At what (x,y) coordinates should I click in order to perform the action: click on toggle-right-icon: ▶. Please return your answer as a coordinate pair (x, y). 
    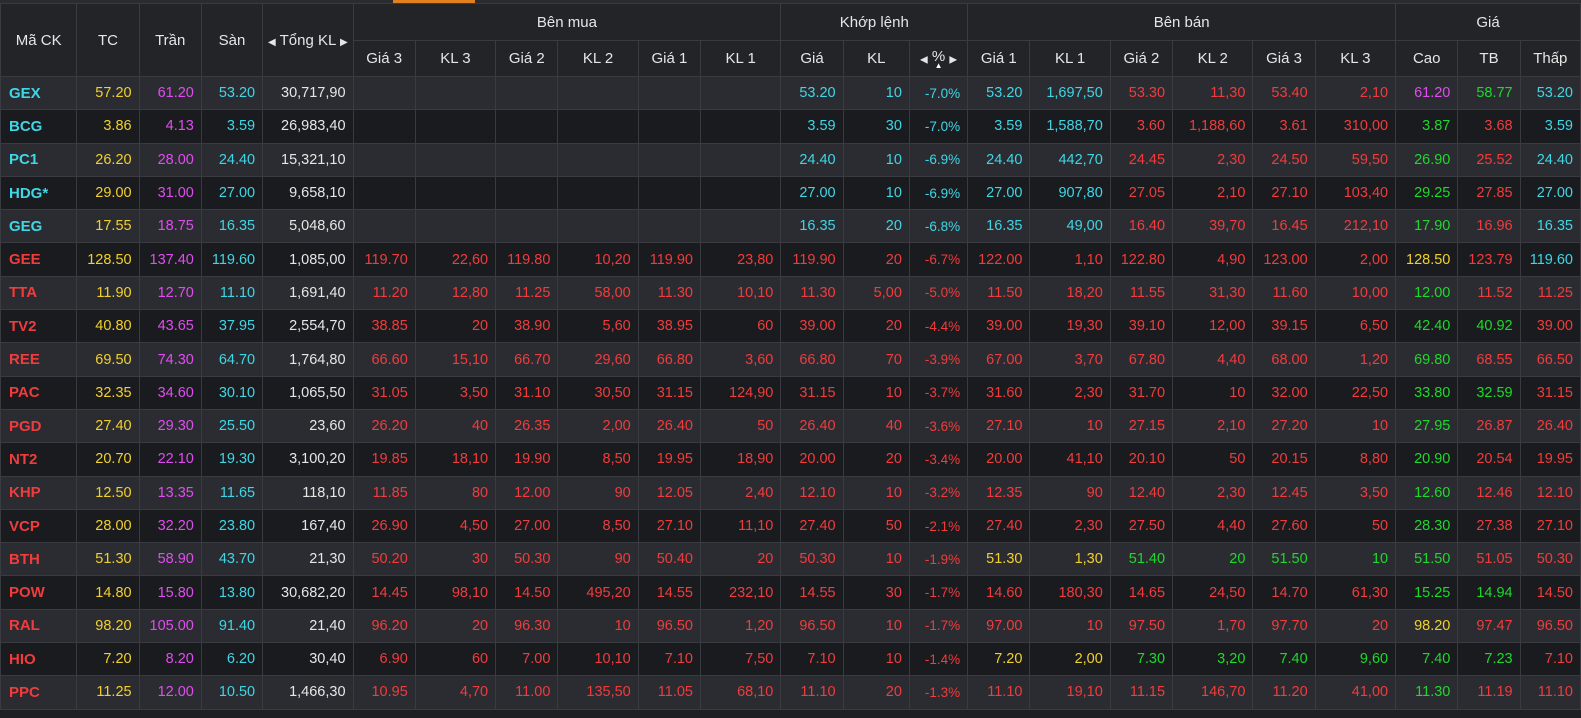
    Looking at the image, I should click on (953, 59).